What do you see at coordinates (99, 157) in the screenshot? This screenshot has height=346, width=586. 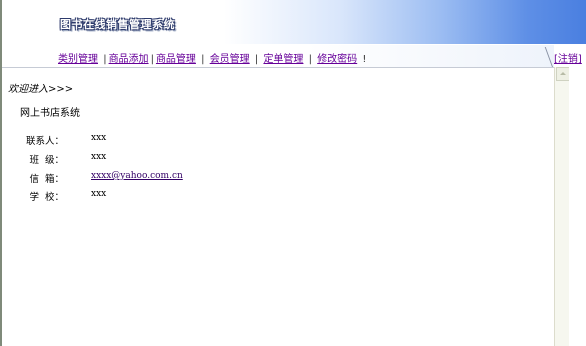 I see `info-value-class: xxx` at bounding box center [99, 157].